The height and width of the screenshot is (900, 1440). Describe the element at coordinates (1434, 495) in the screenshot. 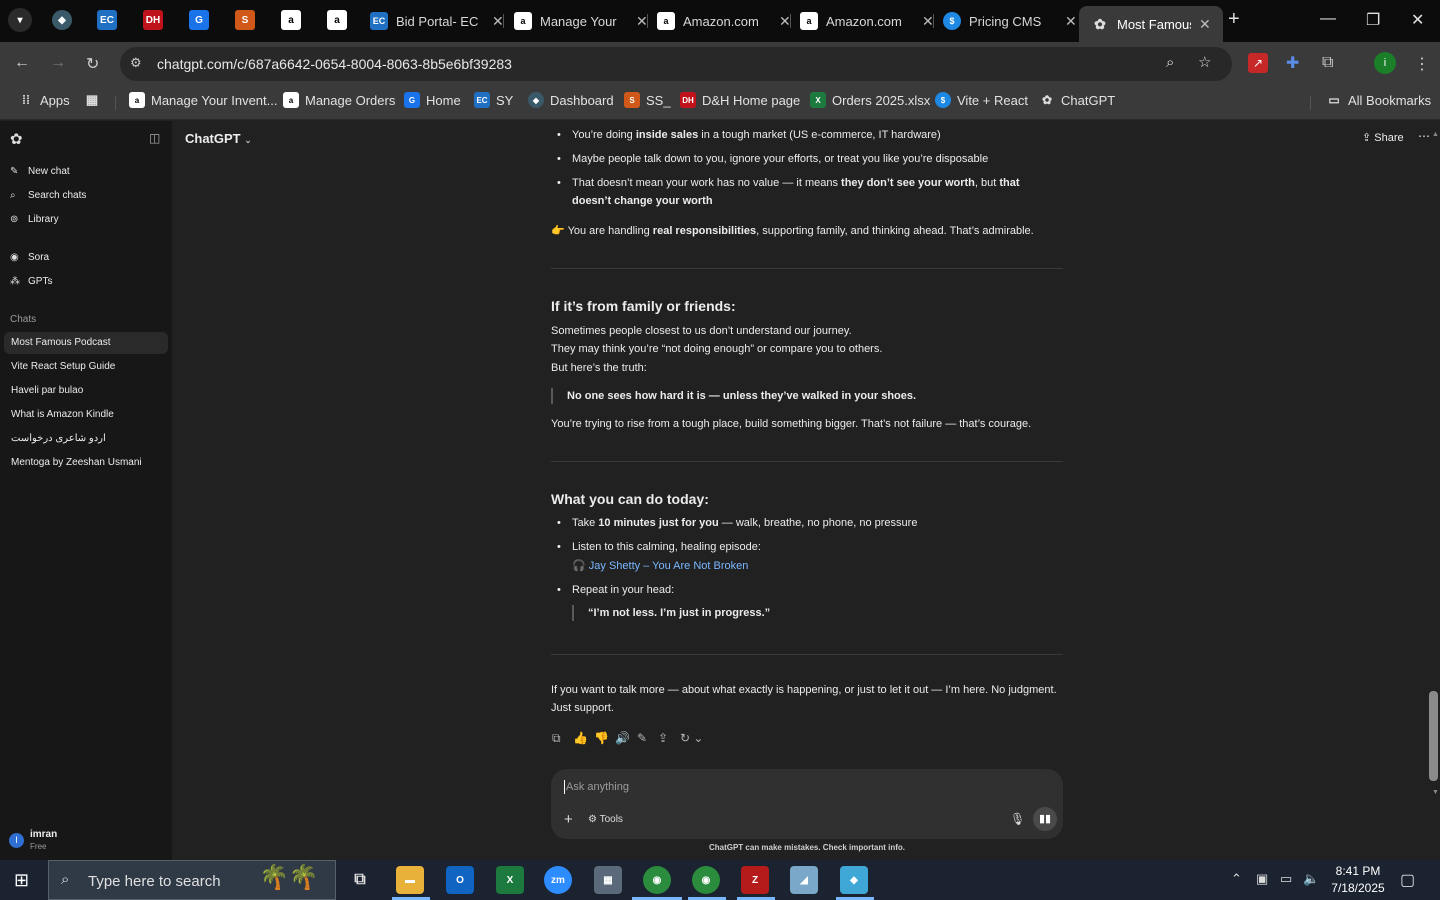

I see `scrollbar: ▲ ▼` at that location.